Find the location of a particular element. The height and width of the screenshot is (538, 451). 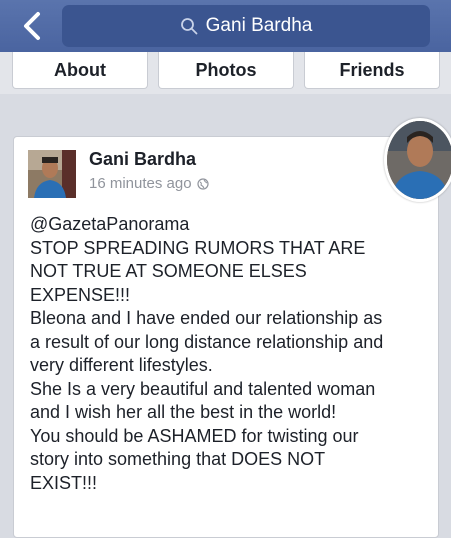

post-line: STOP SPREADING RUMORS THAT ARE is located at coordinates (198, 247).